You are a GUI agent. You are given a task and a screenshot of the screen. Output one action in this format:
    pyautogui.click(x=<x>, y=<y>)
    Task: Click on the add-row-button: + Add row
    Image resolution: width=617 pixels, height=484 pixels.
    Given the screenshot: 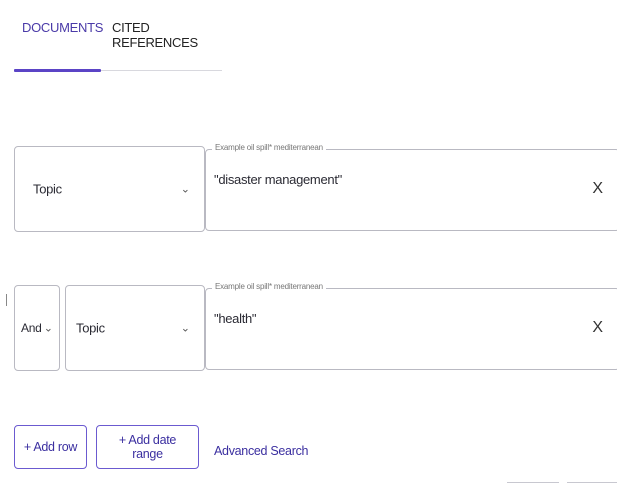 What is the action you would take?
    pyautogui.click(x=50, y=447)
    